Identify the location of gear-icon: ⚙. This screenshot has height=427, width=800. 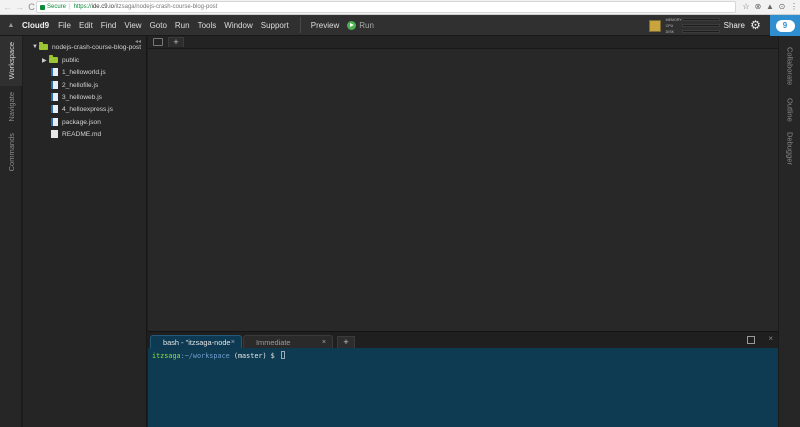
(755, 25).